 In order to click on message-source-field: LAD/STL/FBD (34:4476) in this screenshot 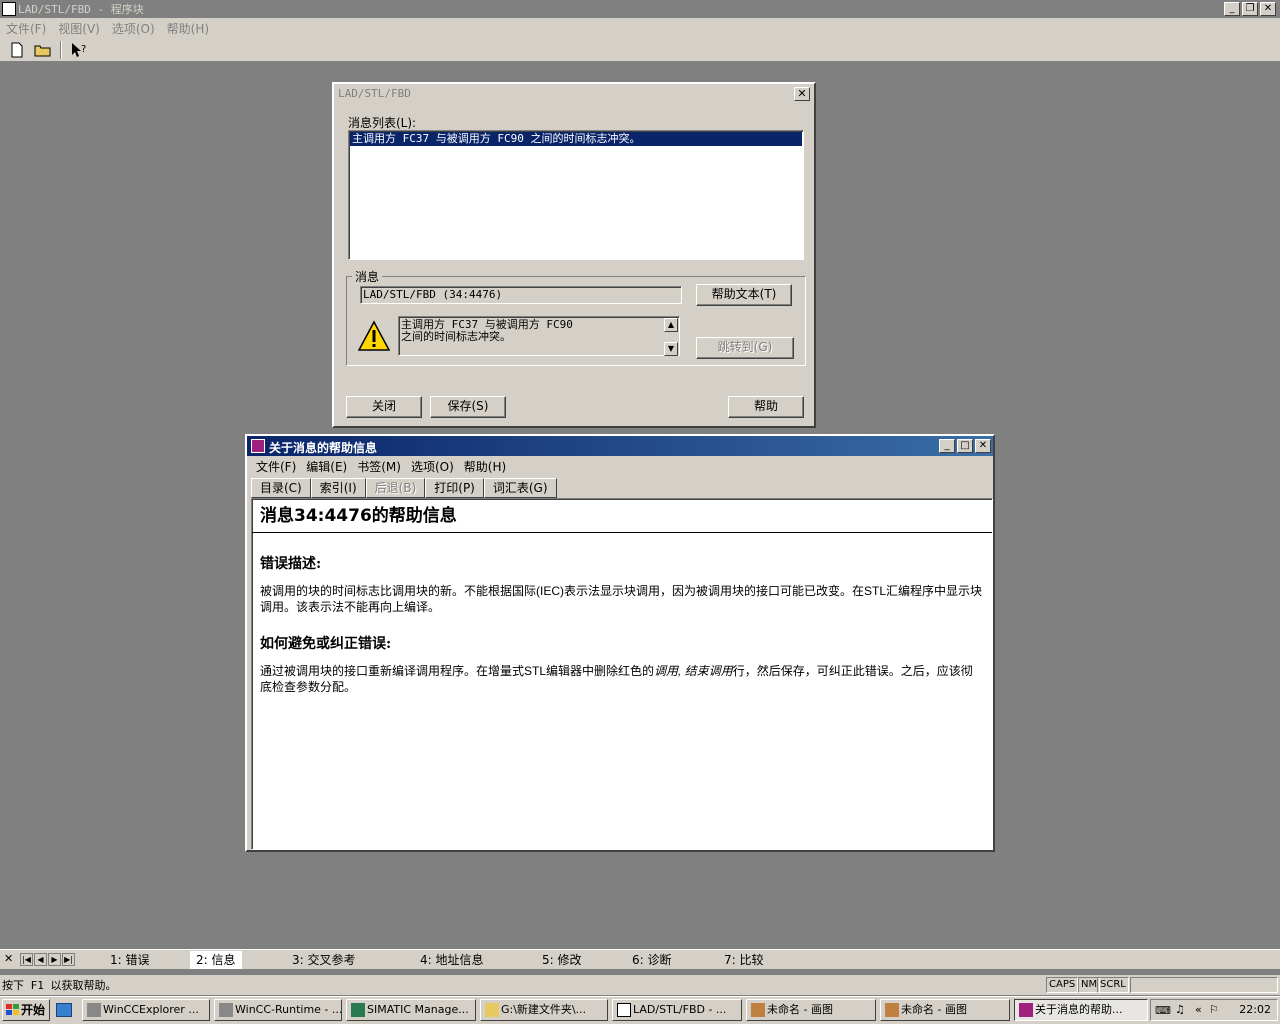, I will do `click(521, 295)`.